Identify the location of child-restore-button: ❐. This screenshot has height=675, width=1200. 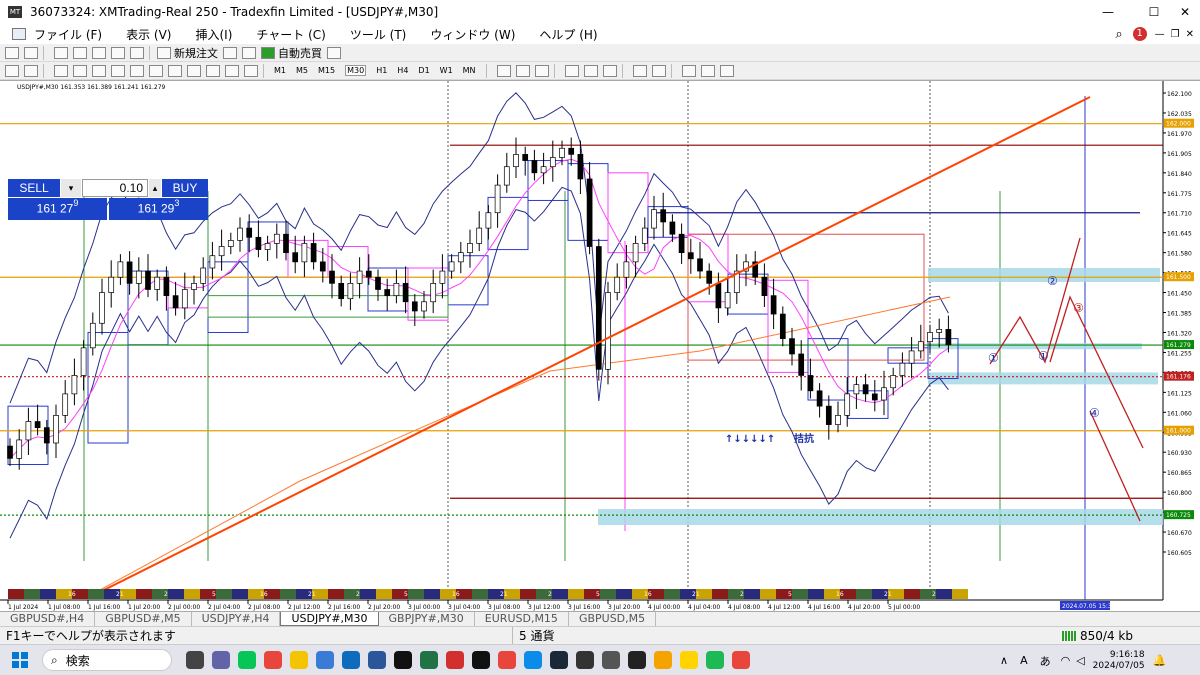
(1175, 34).